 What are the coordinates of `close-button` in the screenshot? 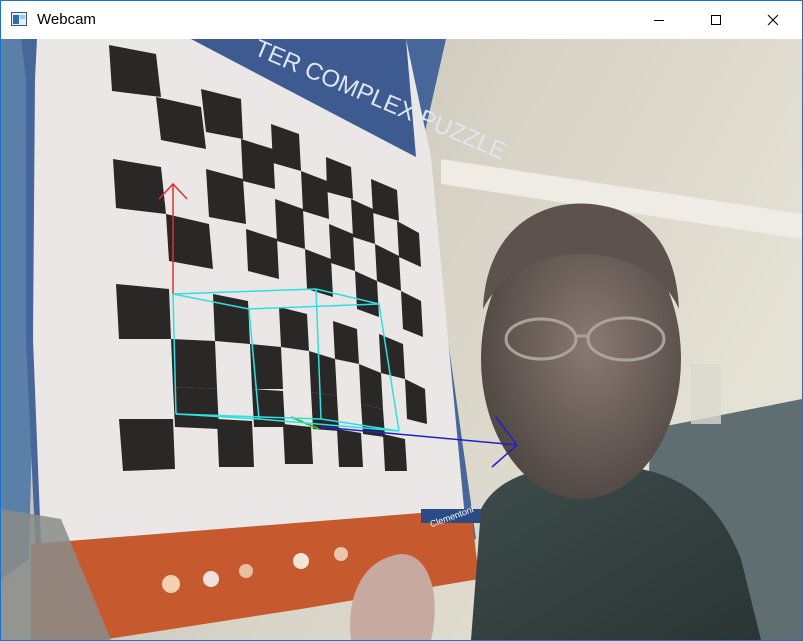 It's located at (773, 20).